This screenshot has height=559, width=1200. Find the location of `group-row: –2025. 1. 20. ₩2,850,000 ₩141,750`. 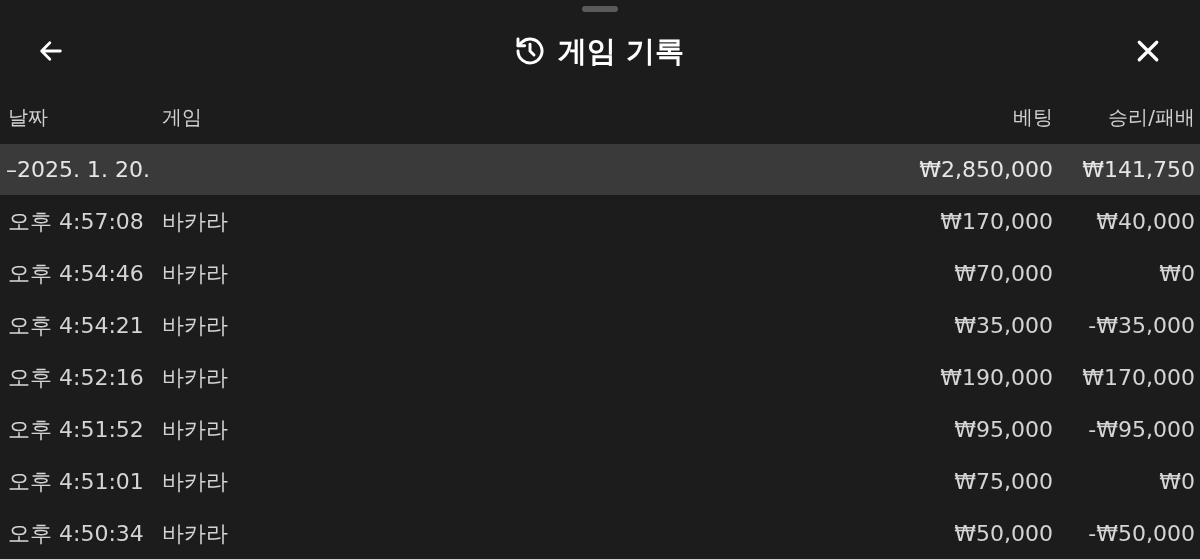

group-row: –2025. 1. 20. ₩2,850,000 ₩141,750 is located at coordinates (600, 169).